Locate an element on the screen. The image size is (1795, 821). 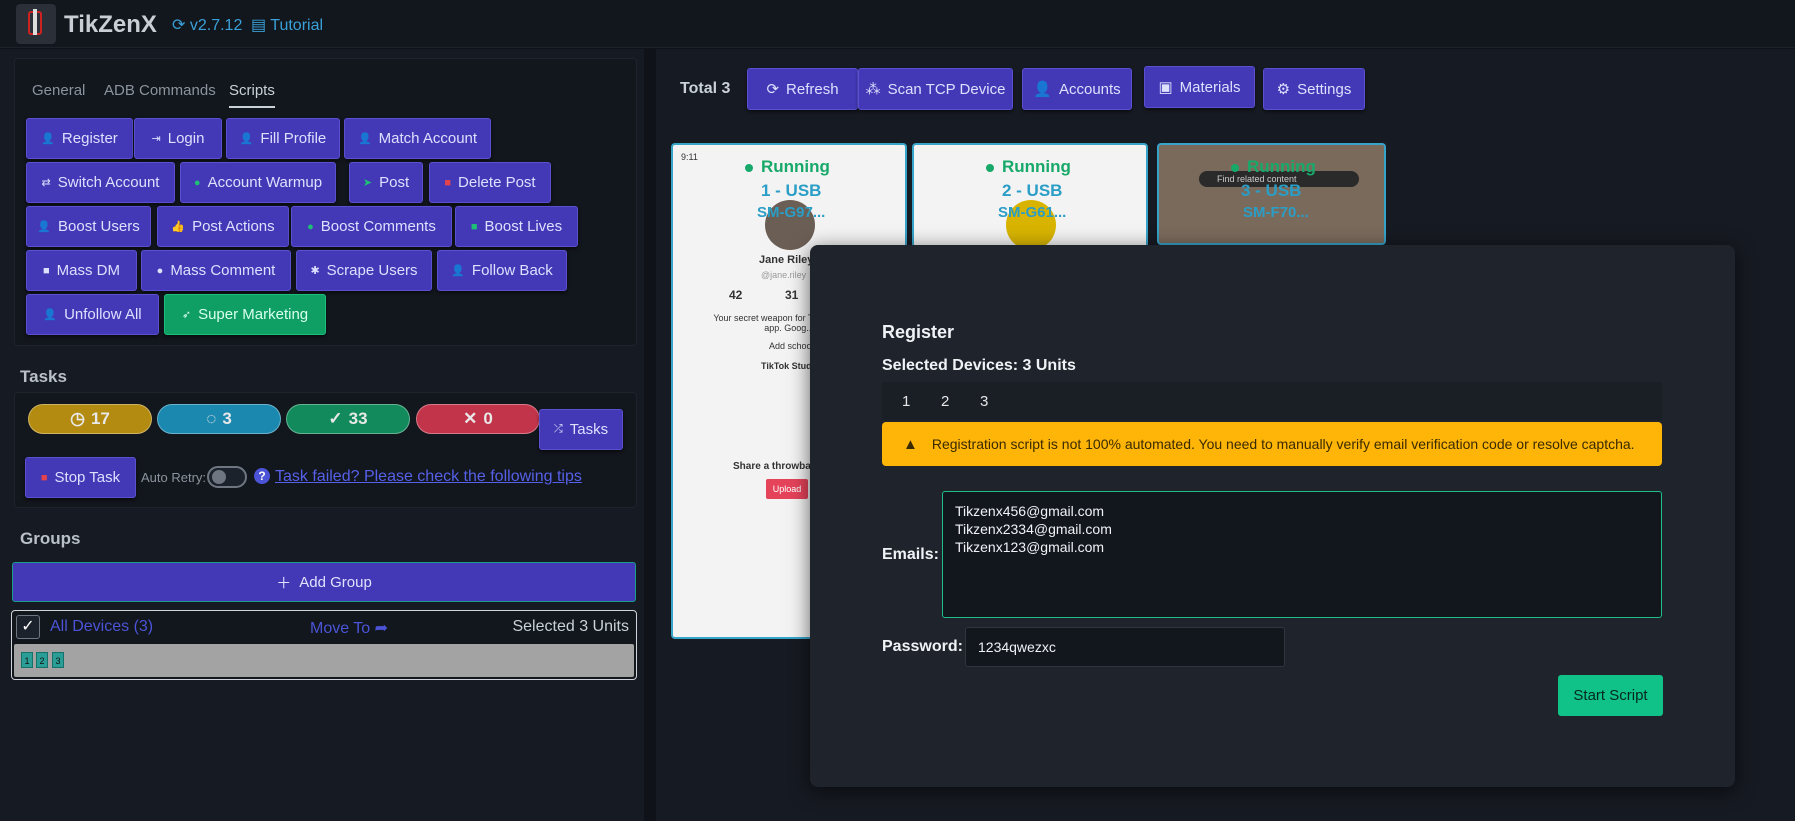
account-warmup-button: ● Account Warmup is located at coordinates (258, 182).